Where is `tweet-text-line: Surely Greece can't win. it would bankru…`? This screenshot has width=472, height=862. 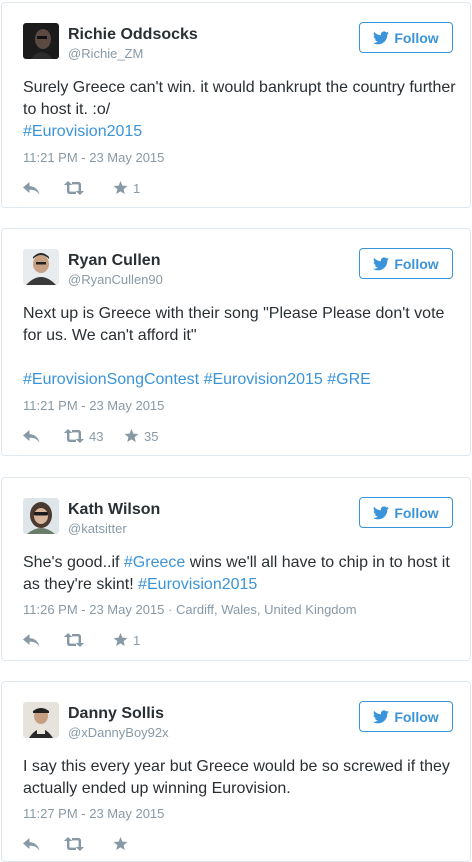
tweet-text-line: Surely Greece can't win. it would bankru… is located at coordinates (239, 87).